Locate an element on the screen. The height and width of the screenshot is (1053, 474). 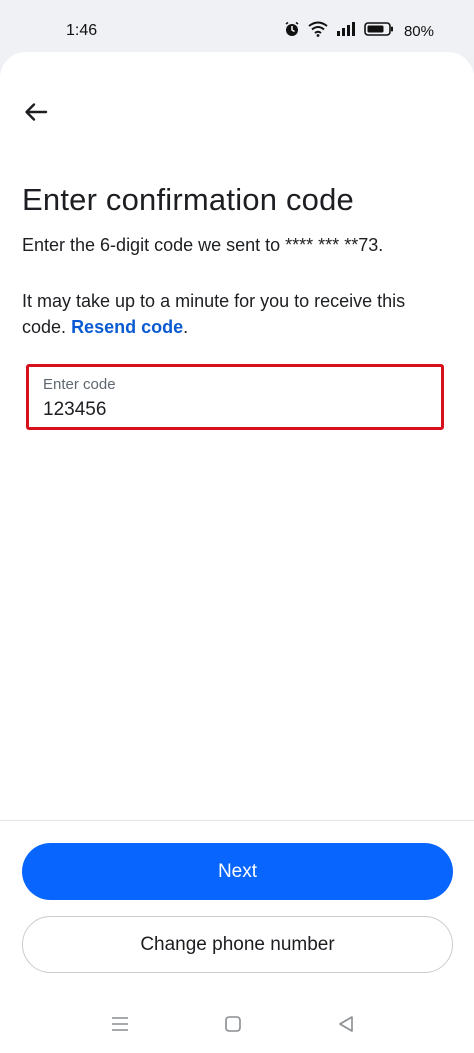
signal-icon is located at coordinates (346, 31).